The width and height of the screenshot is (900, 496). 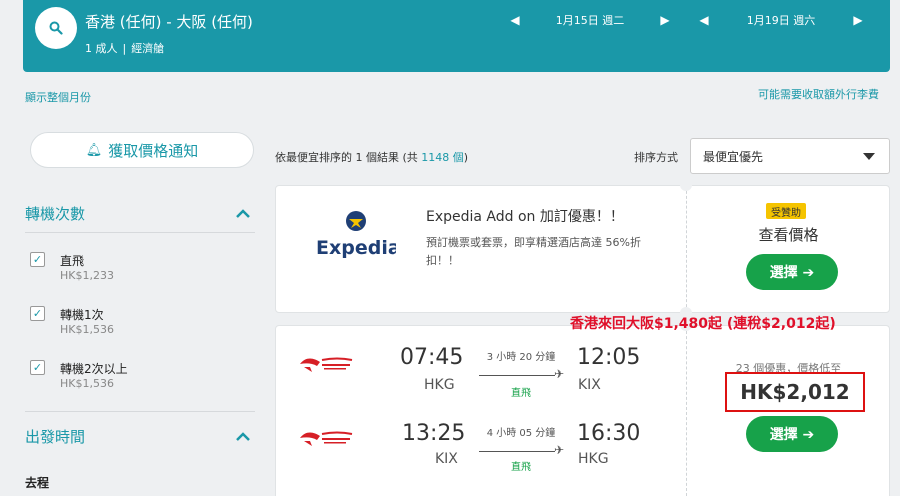 What do you see at coordinates (82, 315) in the screenshot?
I see `filter-label: 轉機1次` at bounding box center [82, 315].